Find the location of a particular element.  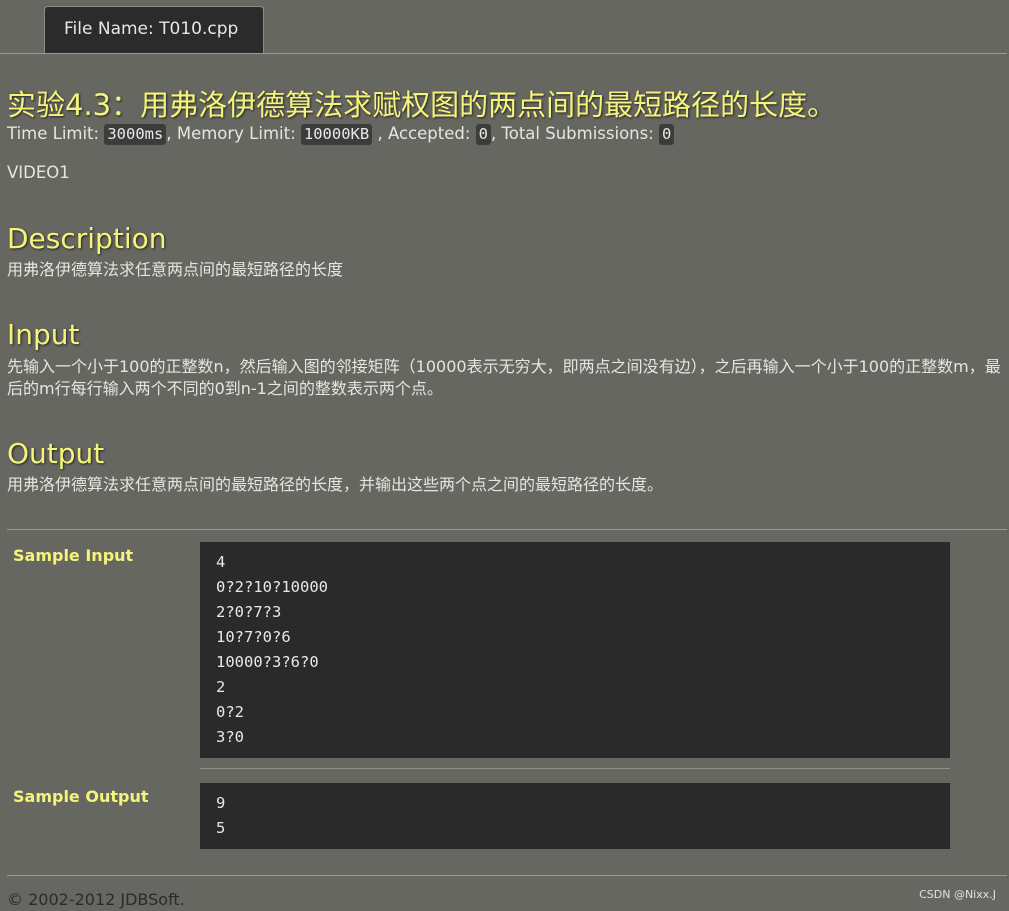

code-line: 10?7?0?6 is located at coordinates (253, 637).